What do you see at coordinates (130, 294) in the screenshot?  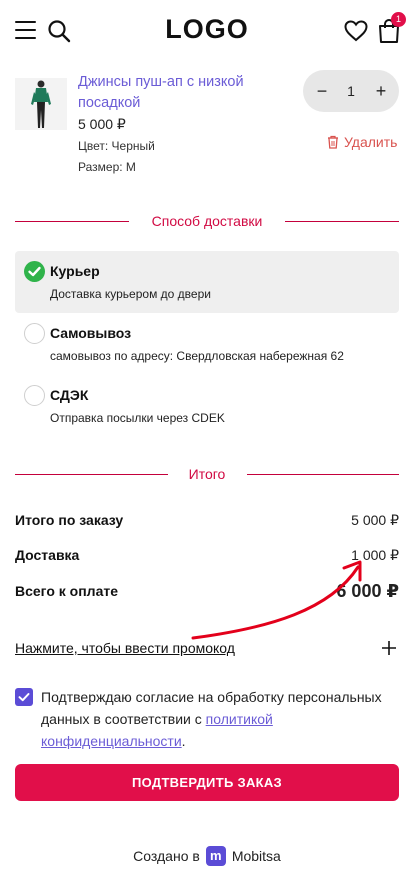 I see `delivery-option-desc: Доставка курьером до двери` at bounding box center [130, 294].